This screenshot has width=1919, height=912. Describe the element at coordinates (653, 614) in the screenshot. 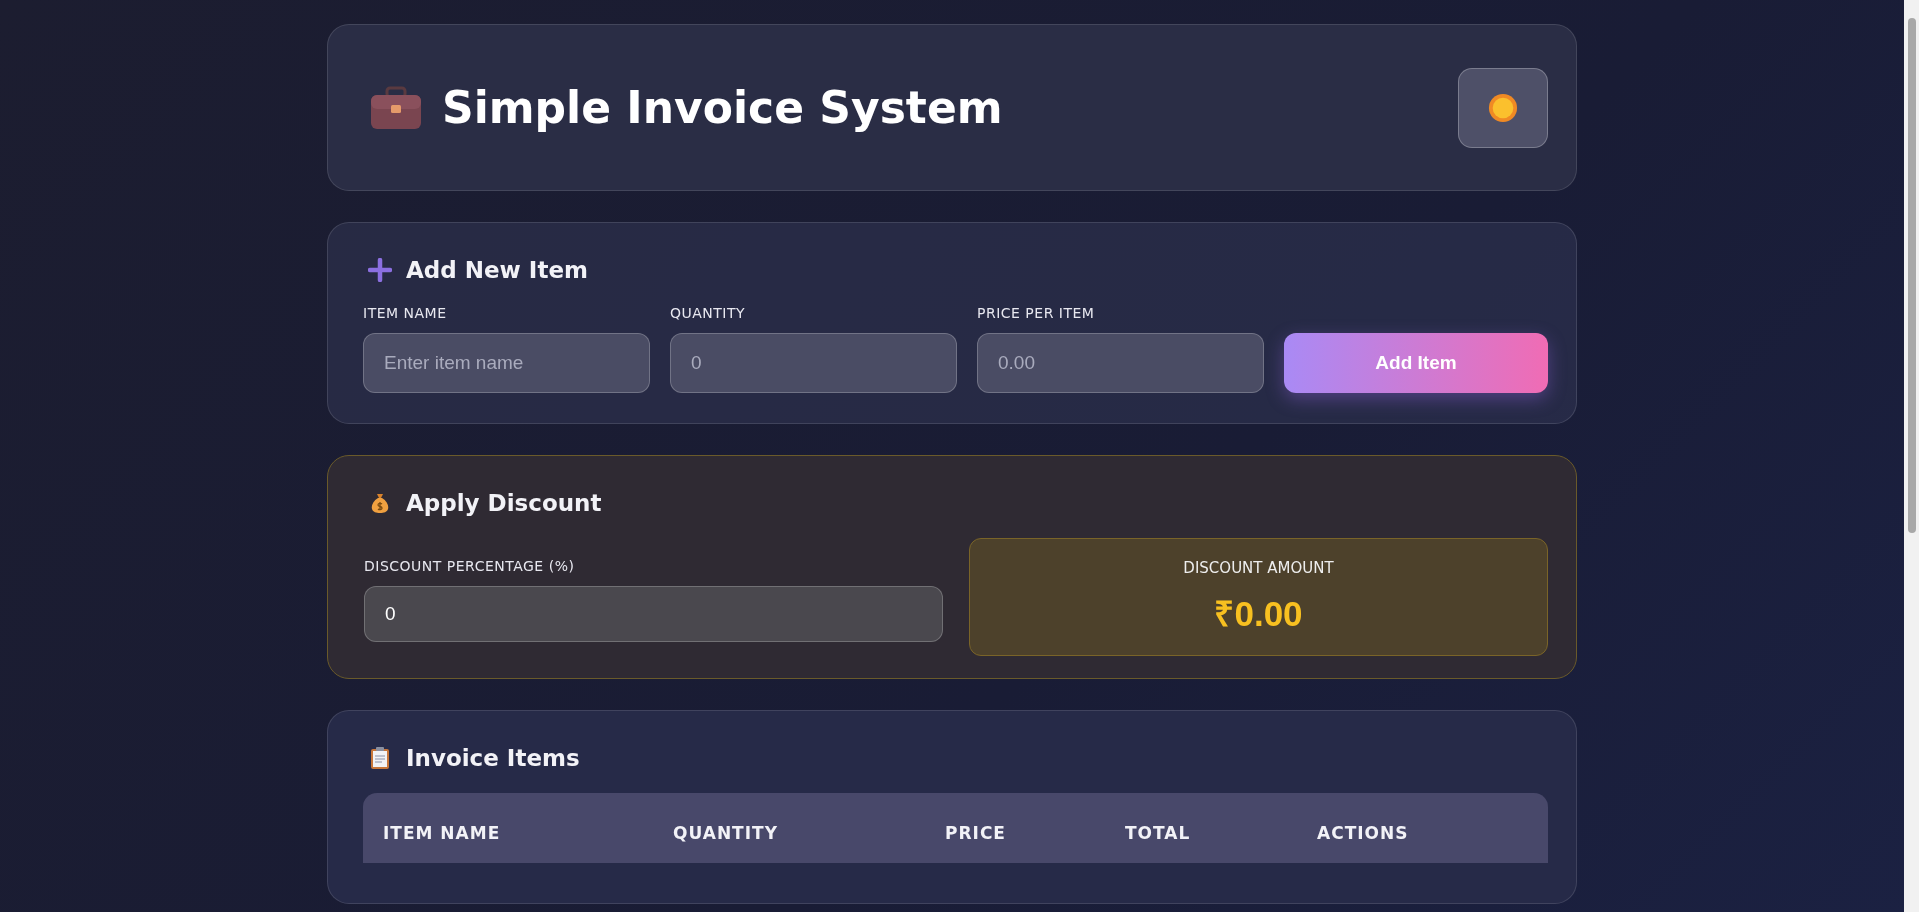

I see `discount-input: 0` at that location.